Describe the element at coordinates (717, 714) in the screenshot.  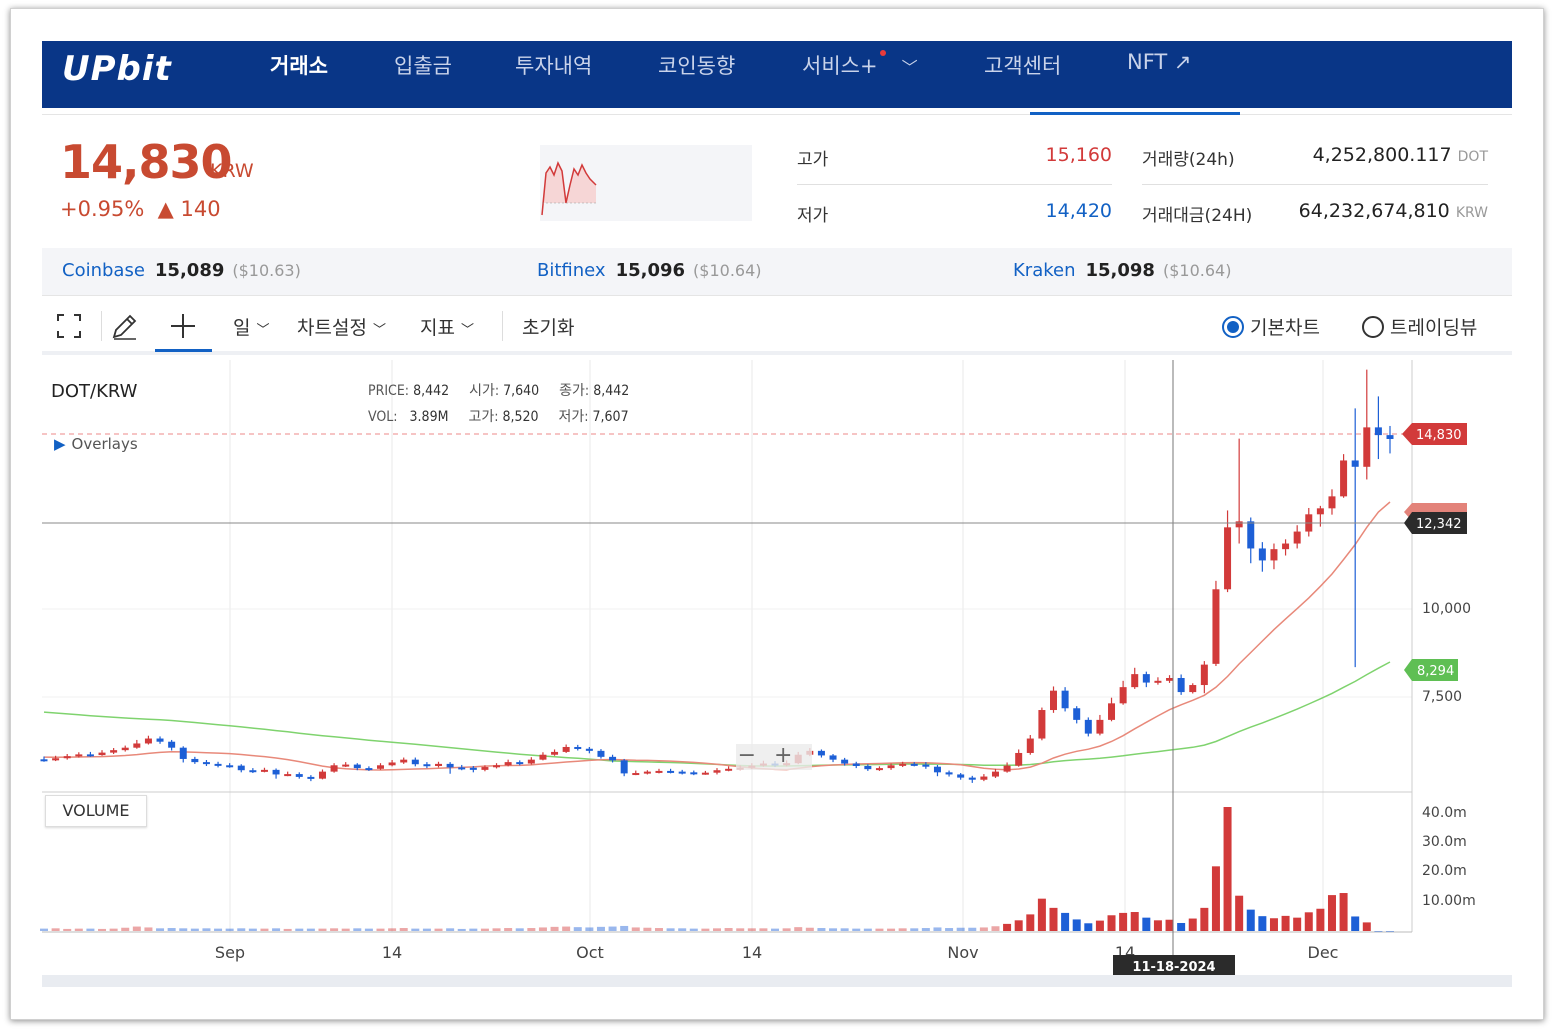
I see `moving-average-long` at that location.